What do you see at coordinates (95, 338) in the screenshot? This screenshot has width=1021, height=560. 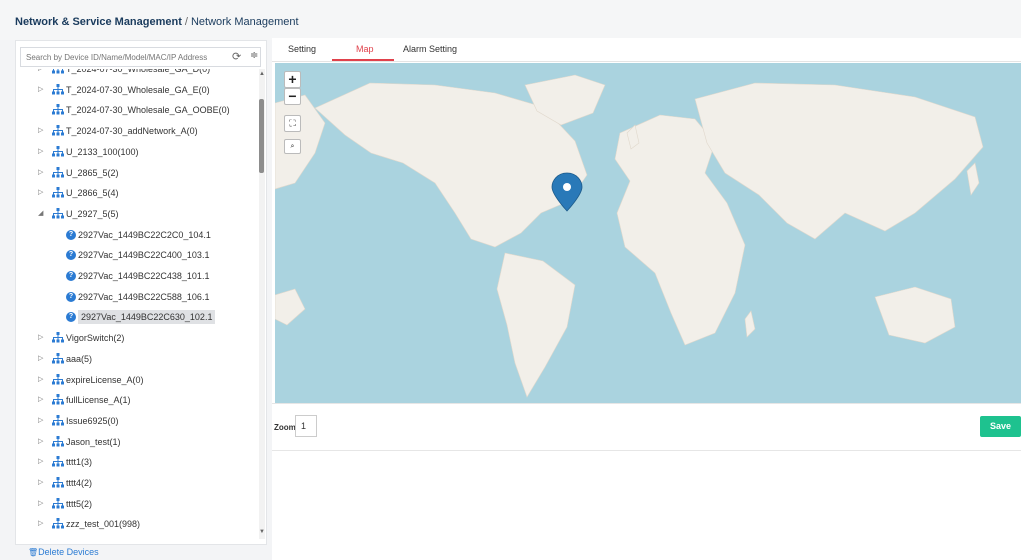 I see `tree-item-label: VigorSwitch(2)` at bounding box center [95, 338].